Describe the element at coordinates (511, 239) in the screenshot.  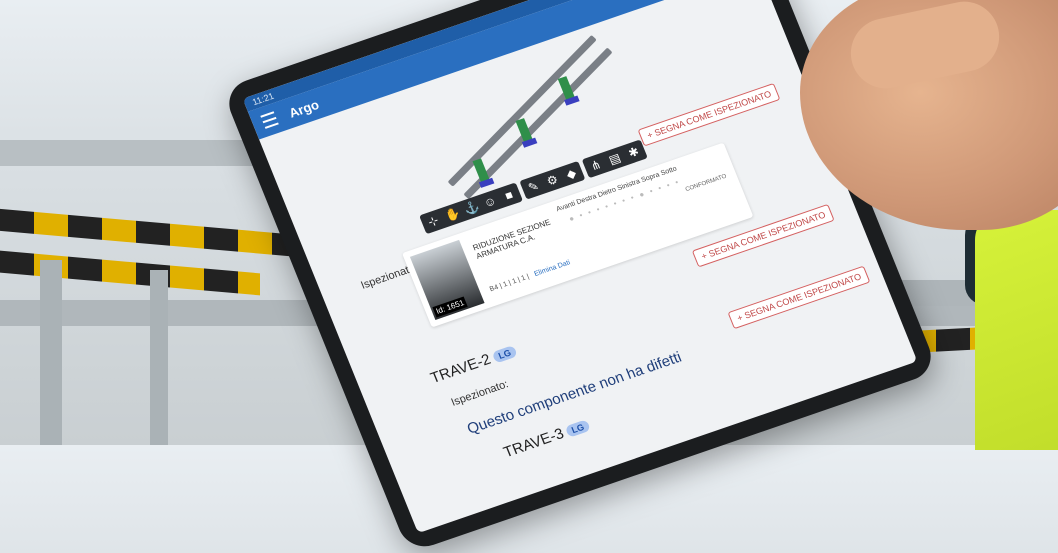
I see `defect-name: RIDUZIONE SEZIONE ARMATURA C.A.` at that location.